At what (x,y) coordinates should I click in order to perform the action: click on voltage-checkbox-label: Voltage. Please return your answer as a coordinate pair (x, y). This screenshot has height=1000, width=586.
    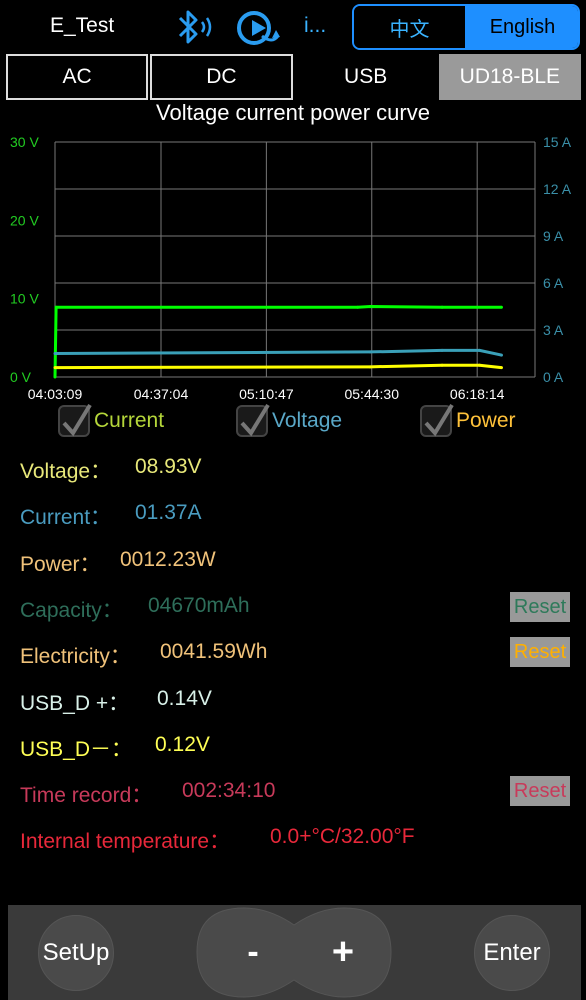
    Looking at the image, I should click on (307, 420).